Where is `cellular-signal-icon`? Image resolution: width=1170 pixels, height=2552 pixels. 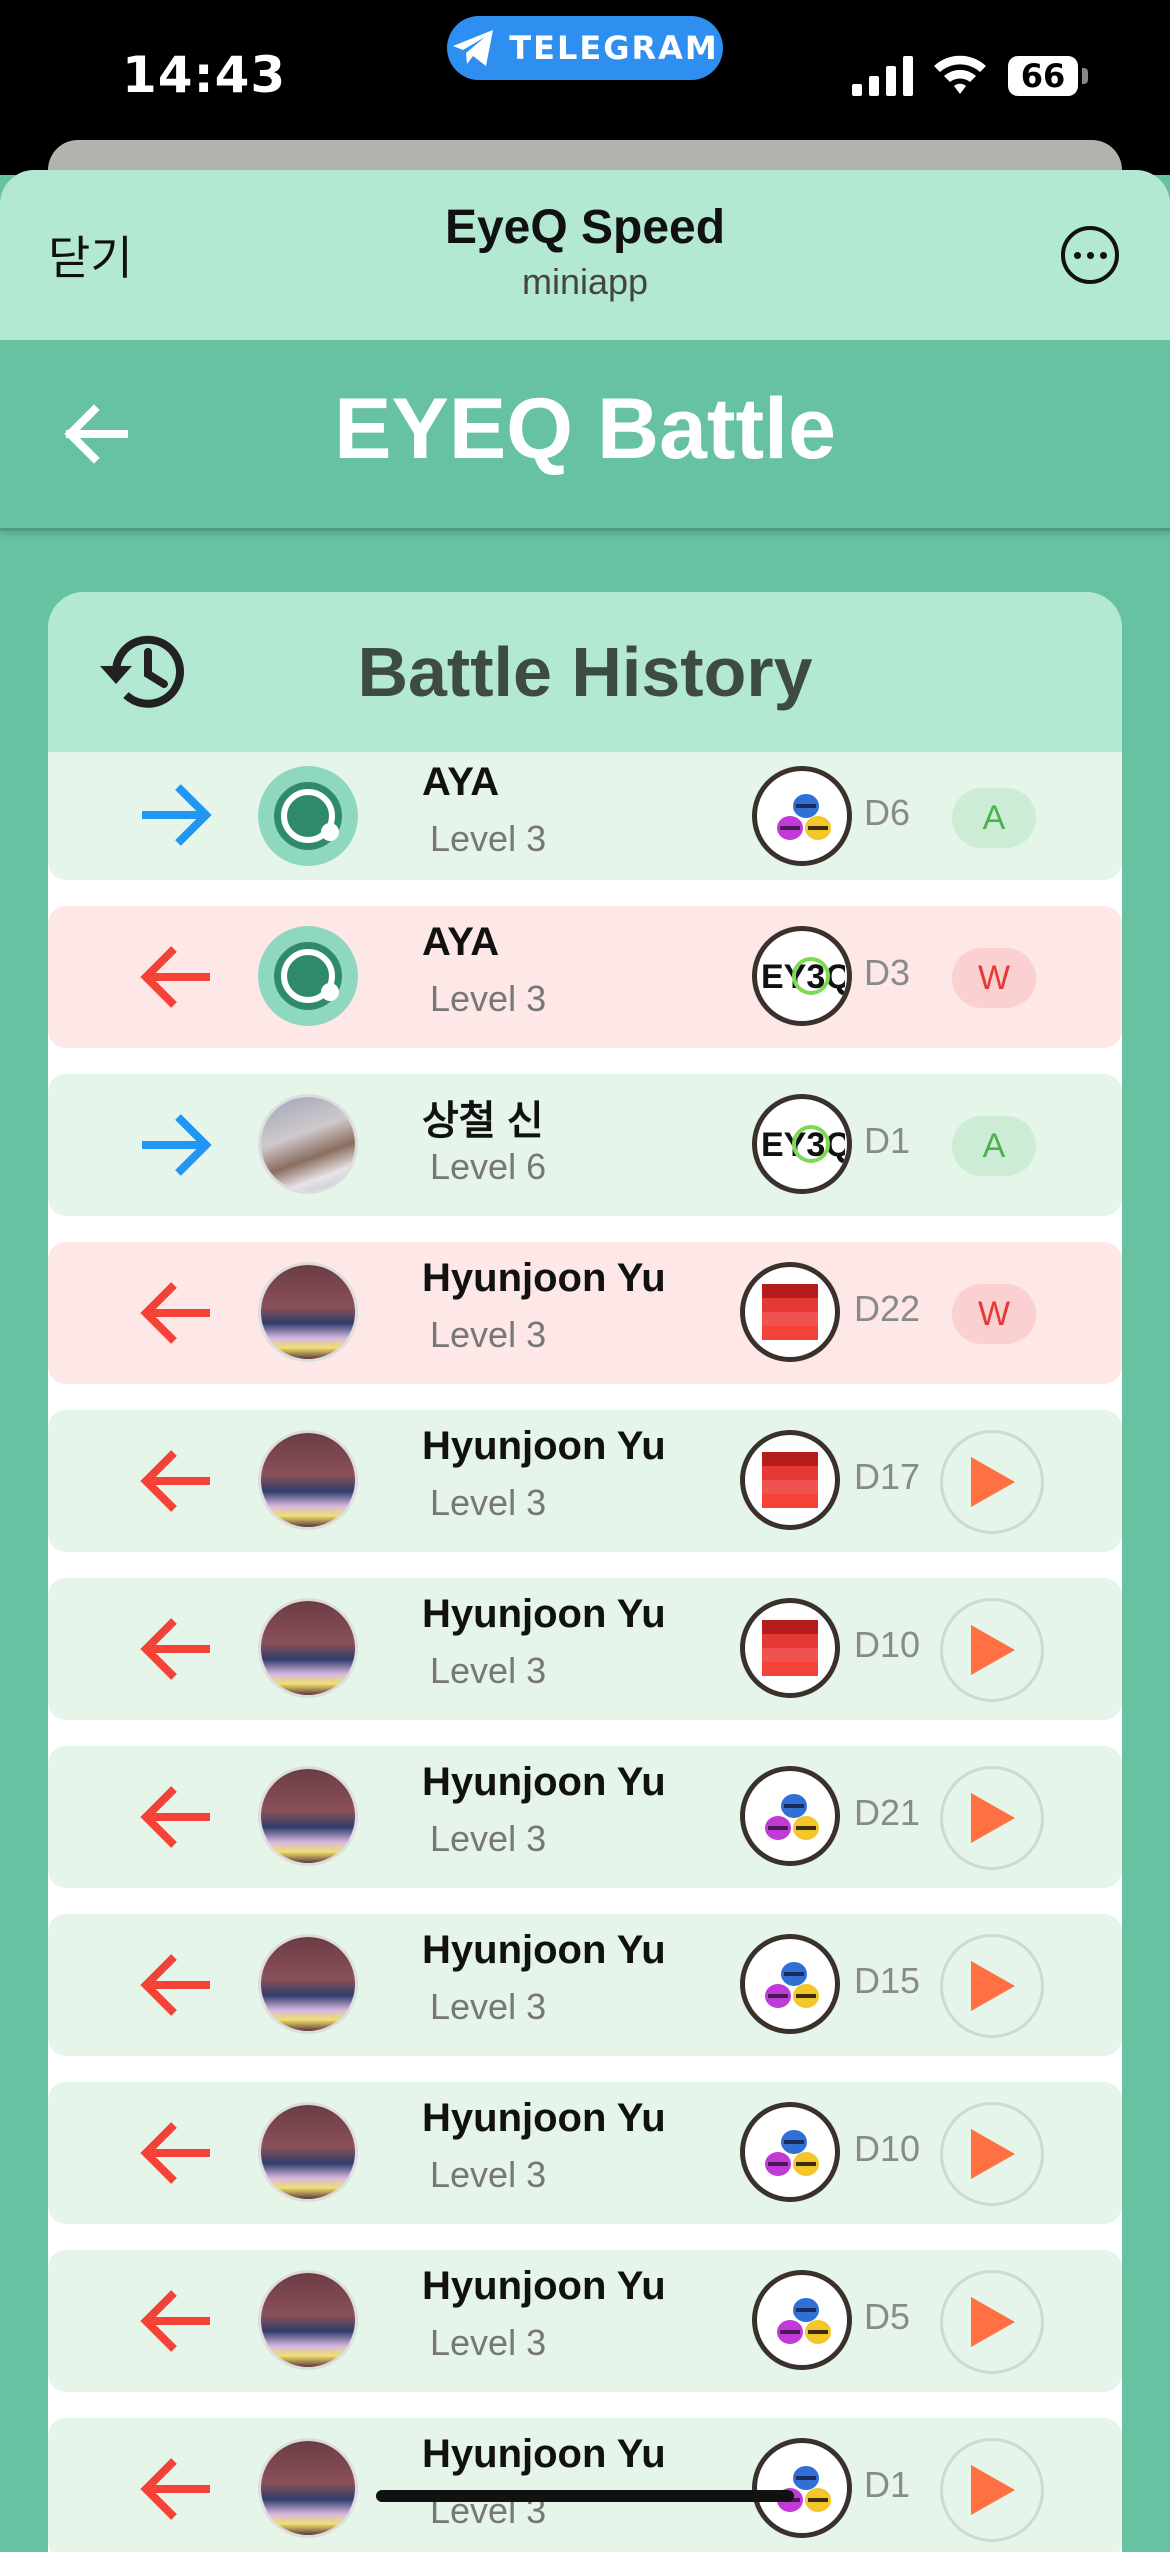 cellular-signal-icon is located at coordinates (882, 76).